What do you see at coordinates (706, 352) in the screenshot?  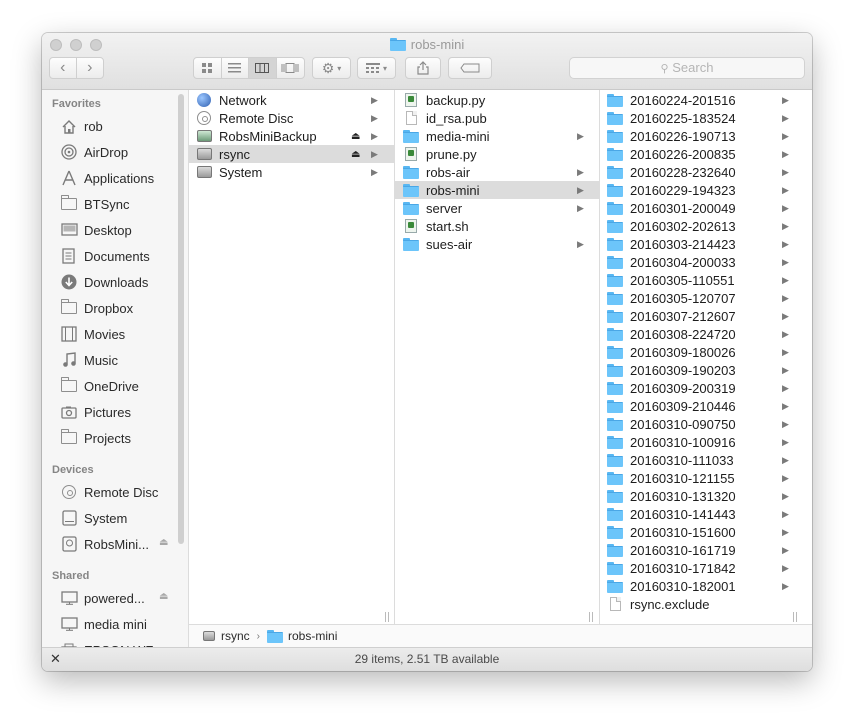 I see `folder-row: 20160309-180026 ▶` at bounding box center [706, 352].